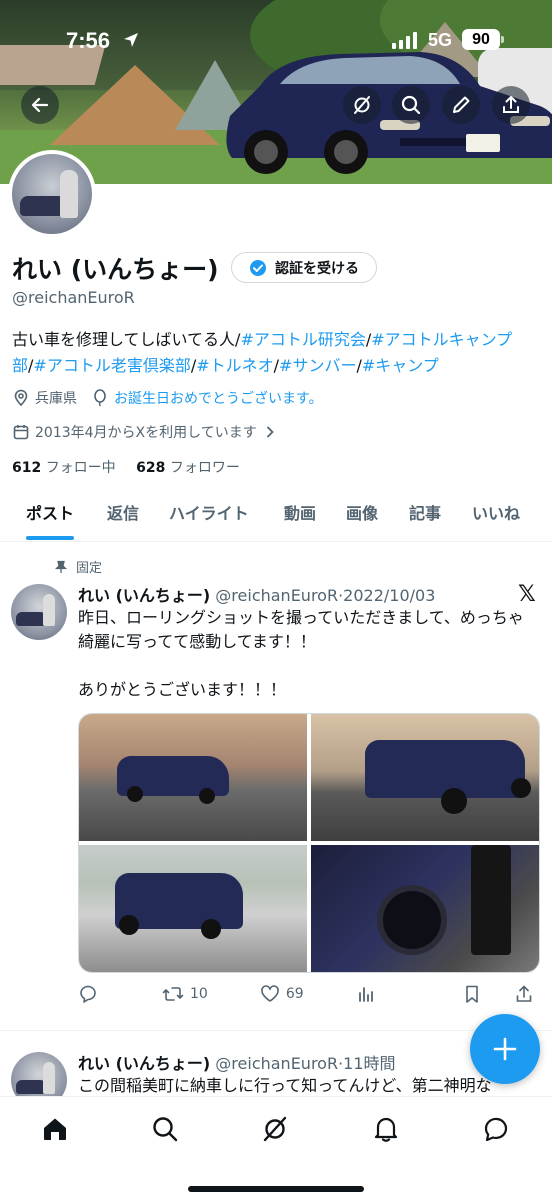 Image resolution: width=552 pixels, height=1200 pixels. I want to click on back-button, so click(40, 105).